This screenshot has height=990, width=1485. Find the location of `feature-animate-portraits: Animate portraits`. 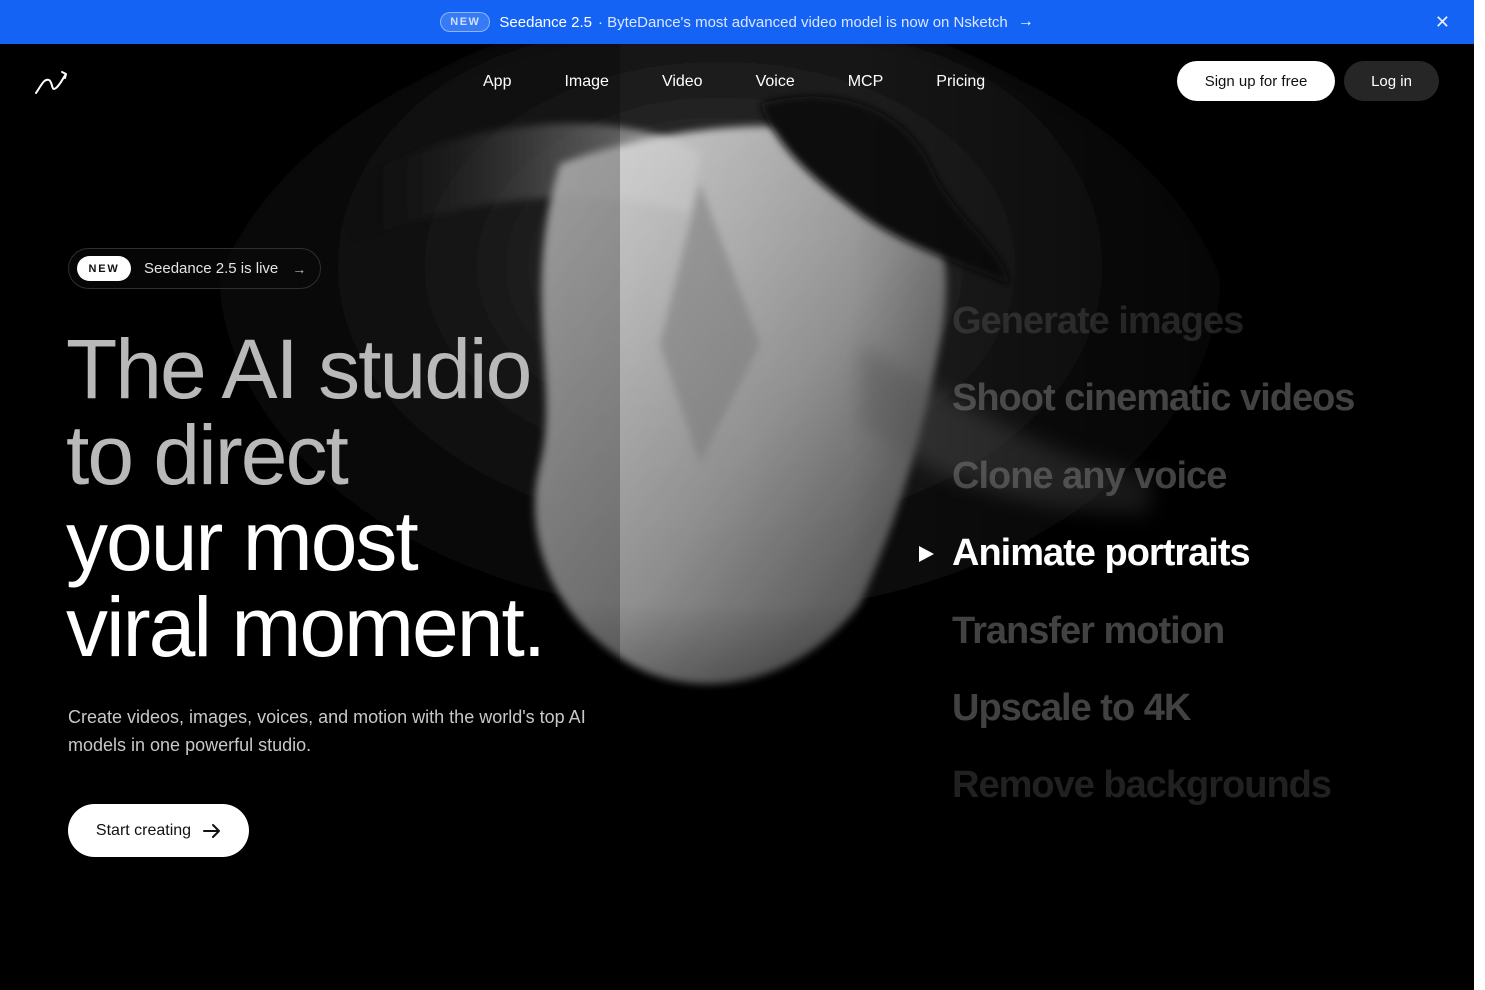

feature-animate-portraits: Animate portraits is located at coordinates (1136, 566).